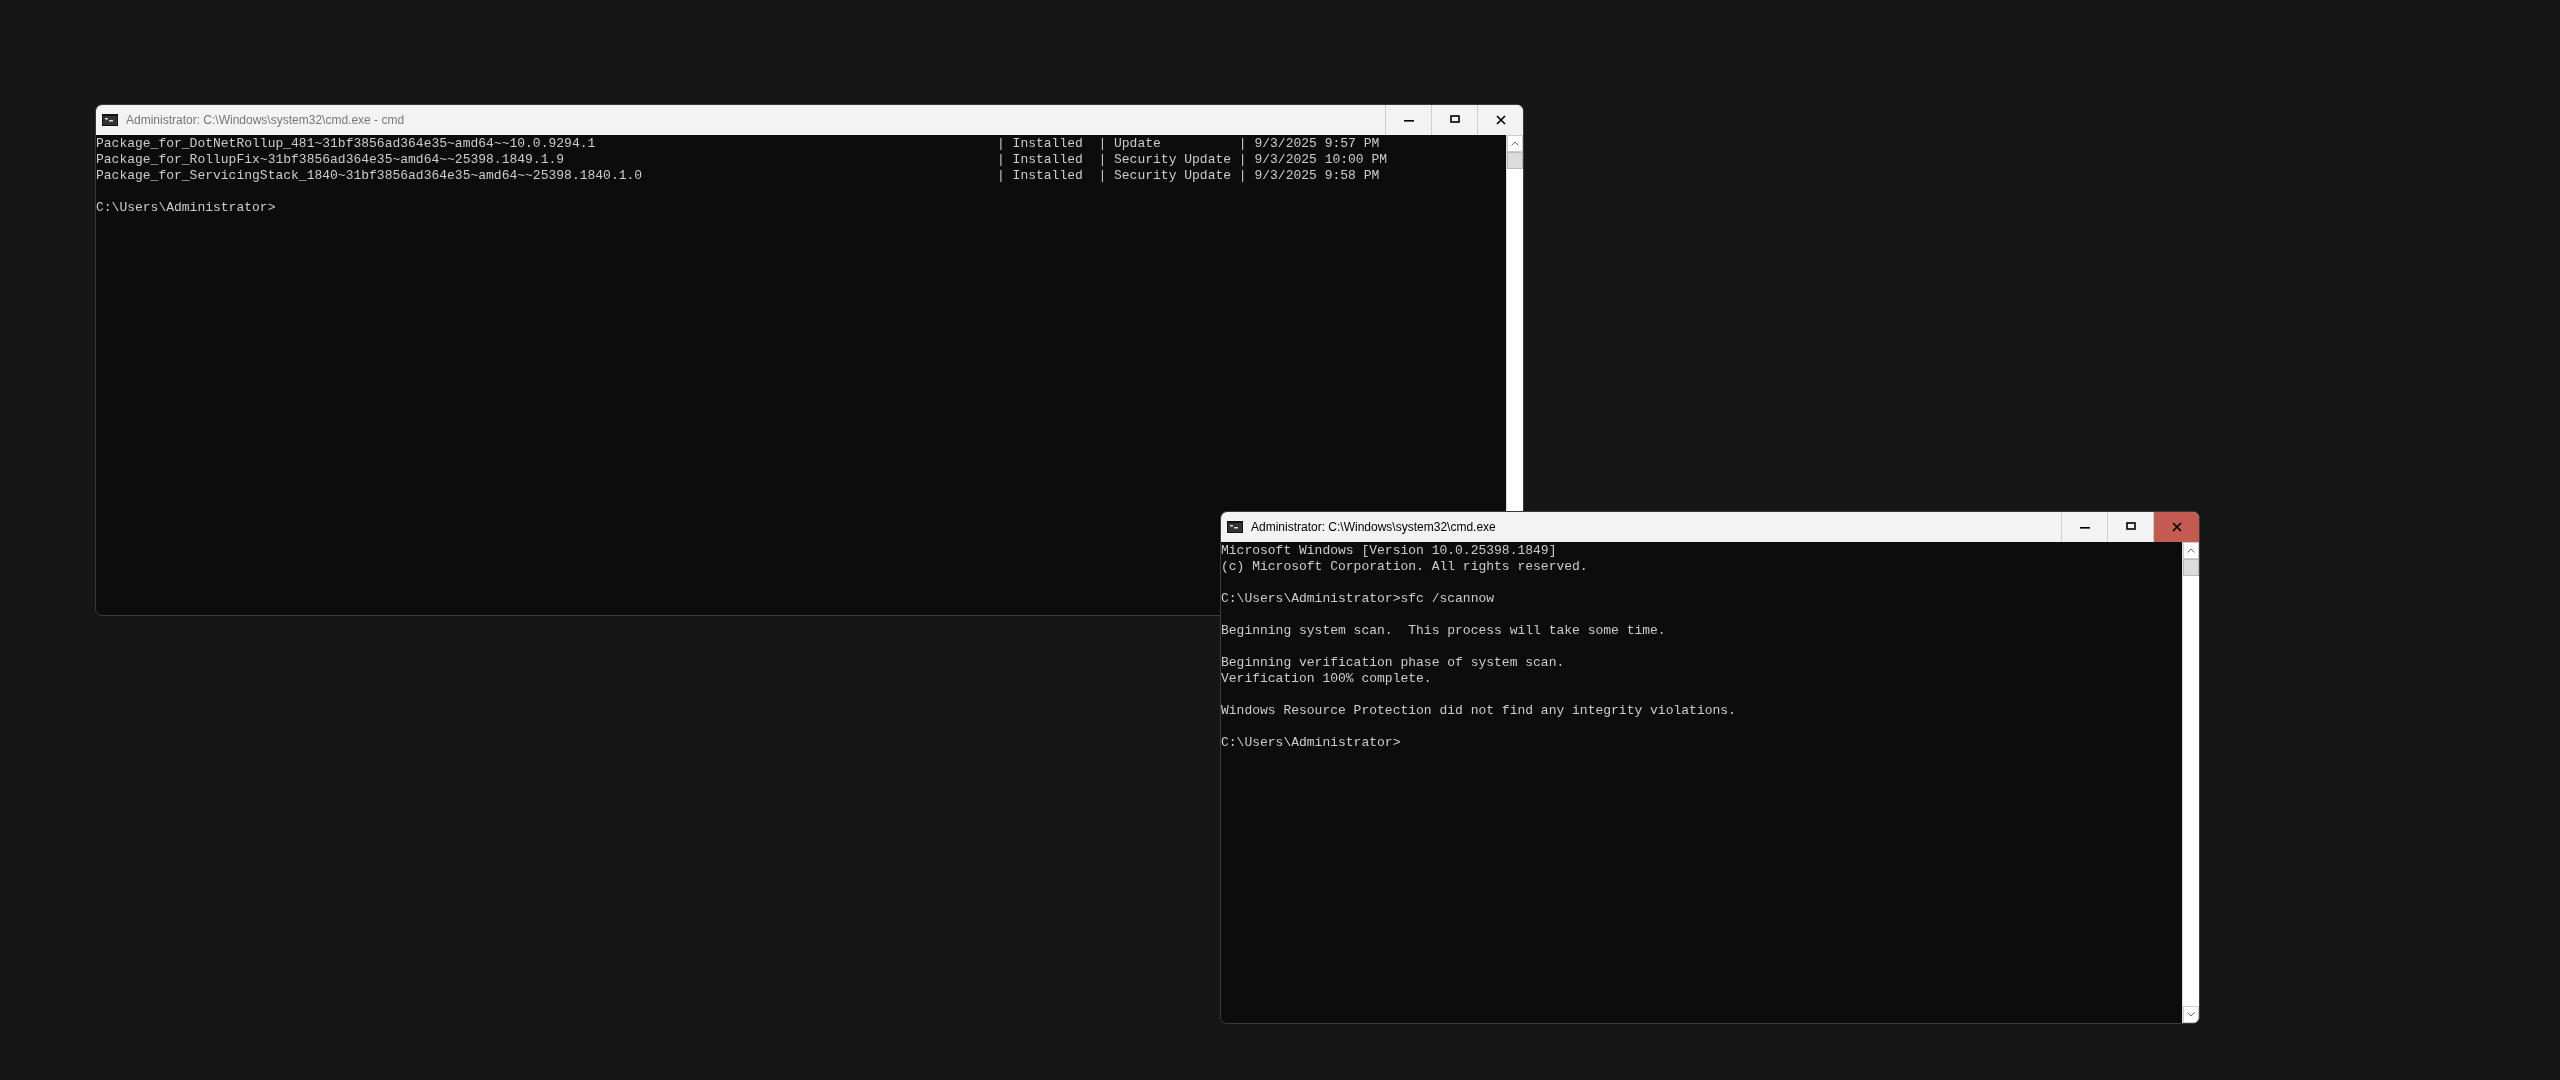 The height and width of the screenshot is (1080, 2560). I want to click on console-text: (c) Microsoft Corporation. All rights reserved., so click(1404, 567).